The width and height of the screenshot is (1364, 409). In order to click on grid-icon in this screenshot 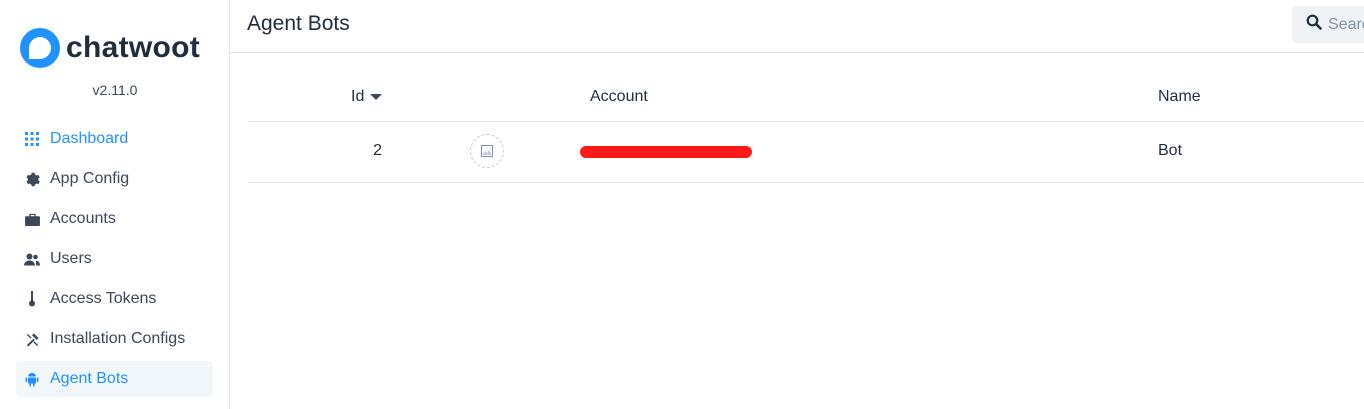, I will do `click(32, 139)`.